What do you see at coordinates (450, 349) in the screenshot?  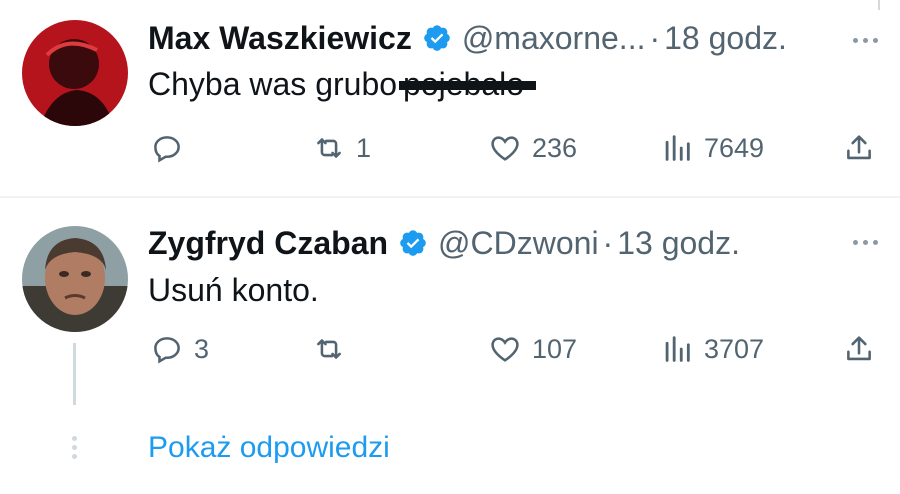 I see `tweet-actions: 3 107 3707` at bounding box center [450, 349].